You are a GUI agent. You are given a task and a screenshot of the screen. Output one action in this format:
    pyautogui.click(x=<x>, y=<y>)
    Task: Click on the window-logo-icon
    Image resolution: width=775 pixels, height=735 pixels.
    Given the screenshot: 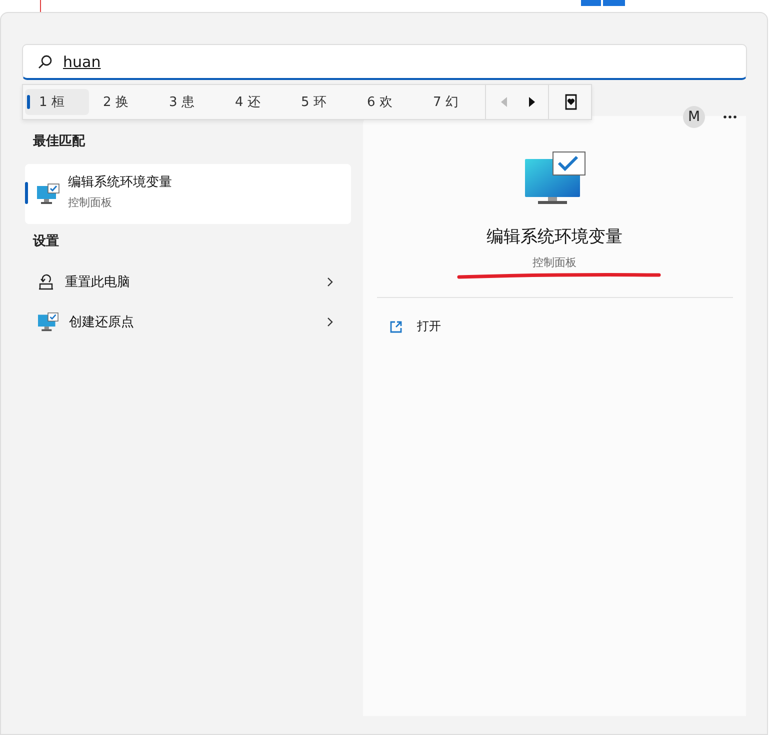 What is the action you would take?
    pyautogui.click(x=603, y=3)
    